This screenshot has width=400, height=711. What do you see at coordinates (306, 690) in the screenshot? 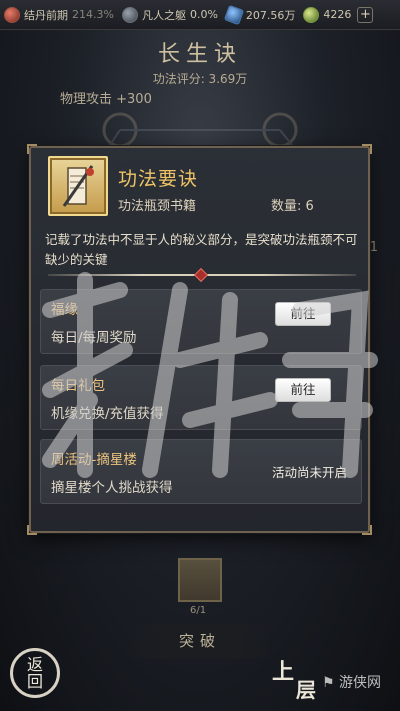
I see `upper-label-b: 层` at bounding box center [306, 690].